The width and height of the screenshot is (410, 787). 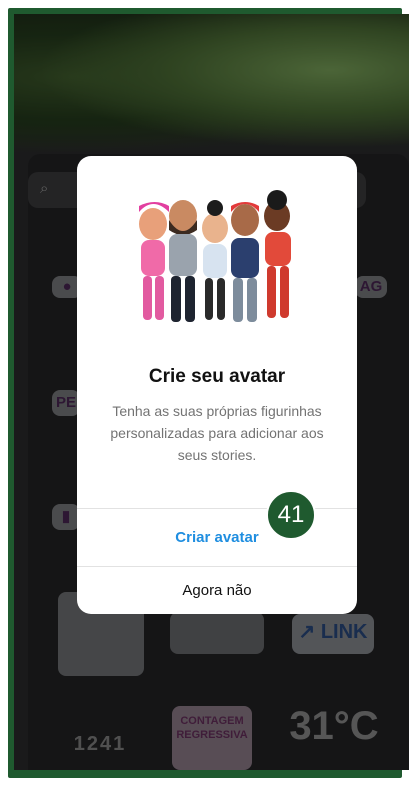 I want to click on annotation-badge: 41, so click(x=291, y=515).